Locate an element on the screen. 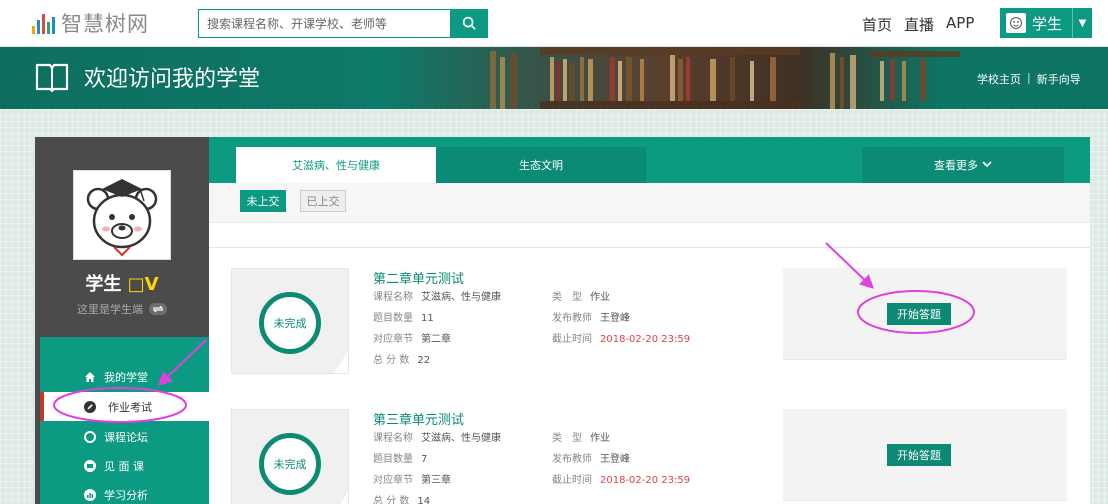 Image resolution: width=1108 pixels, height=504 pixels. info-teacher: 发布教师 王登峰 is located at coordinates (591, 457).